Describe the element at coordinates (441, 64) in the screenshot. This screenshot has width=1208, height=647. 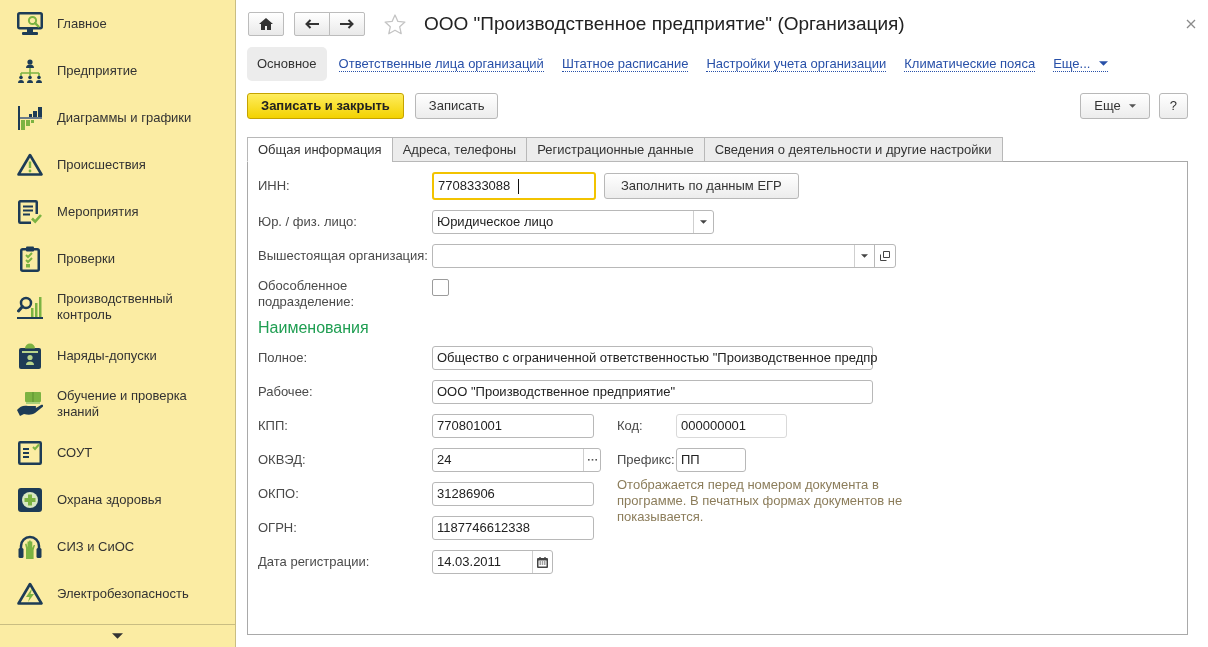
I see `nav-link: Ответственные лица организаций` at that location.